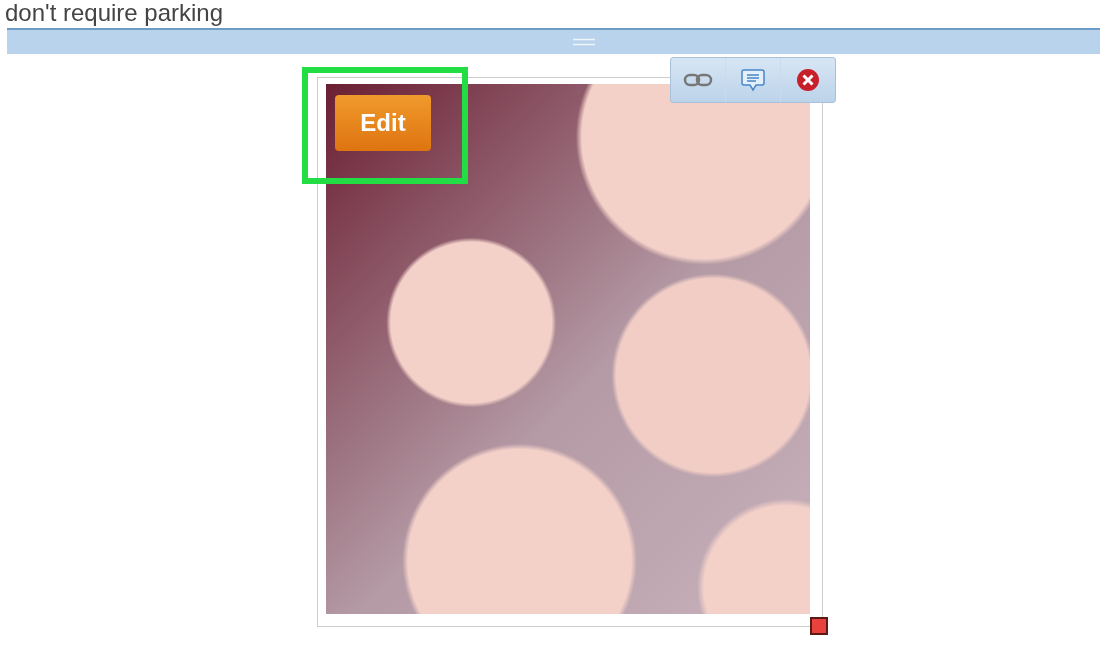 This screenshot has height=645, width=1100. Describe the element at coordinates (383, 123) in the screenshot. I see `edit-button: Edit` at that location.